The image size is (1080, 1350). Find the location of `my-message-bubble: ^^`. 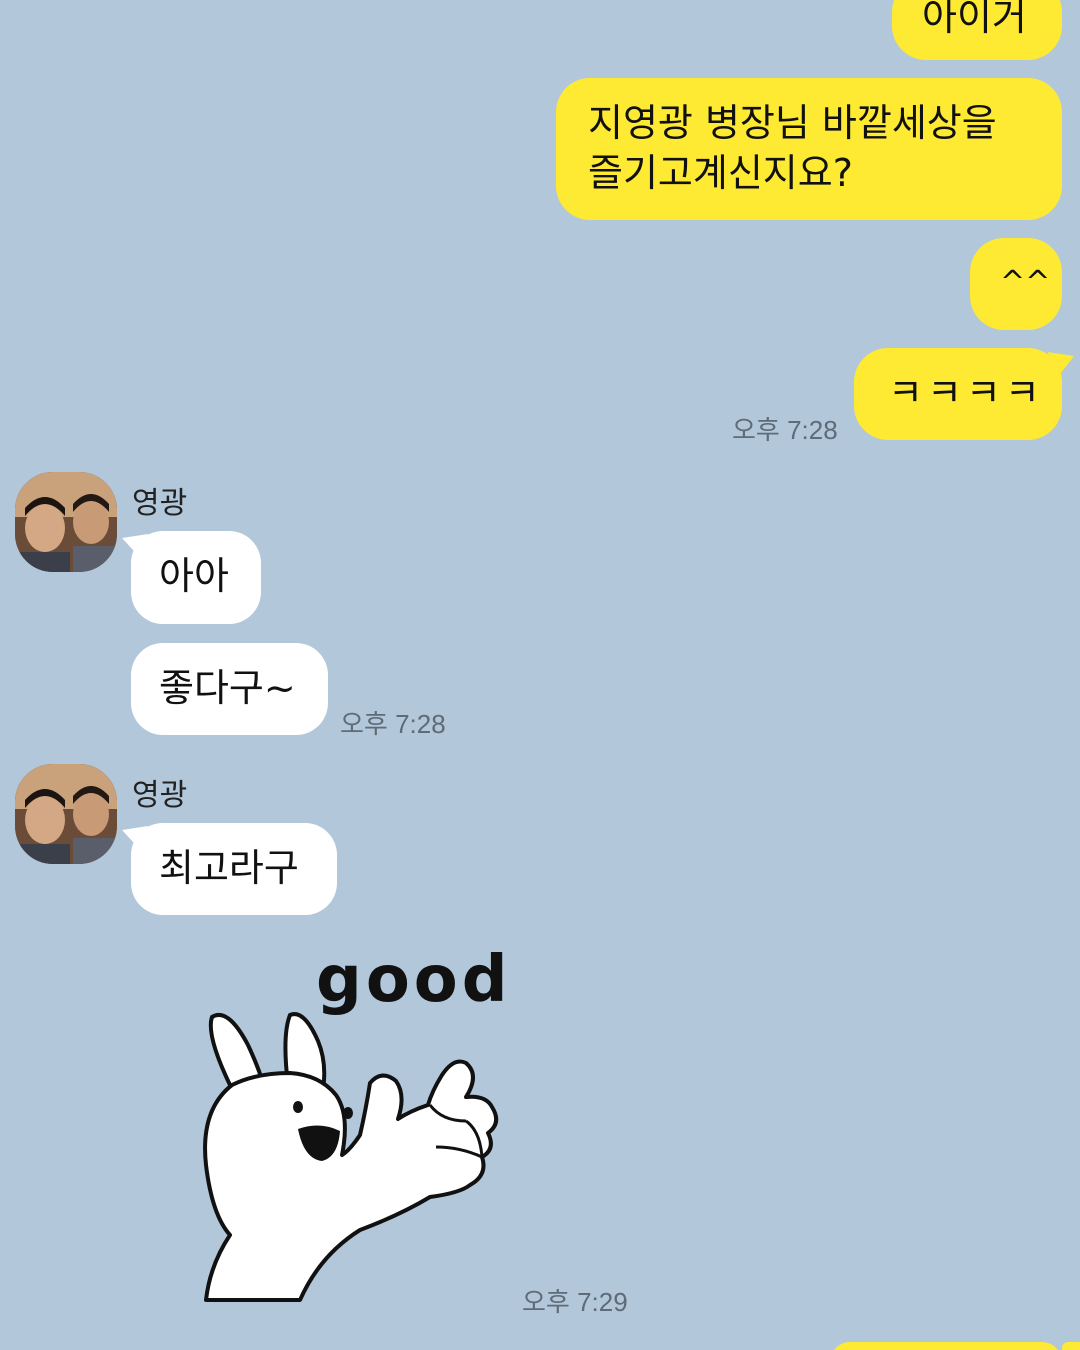

my-message-bubble: ^^ is located at coordinates (1016, 284).